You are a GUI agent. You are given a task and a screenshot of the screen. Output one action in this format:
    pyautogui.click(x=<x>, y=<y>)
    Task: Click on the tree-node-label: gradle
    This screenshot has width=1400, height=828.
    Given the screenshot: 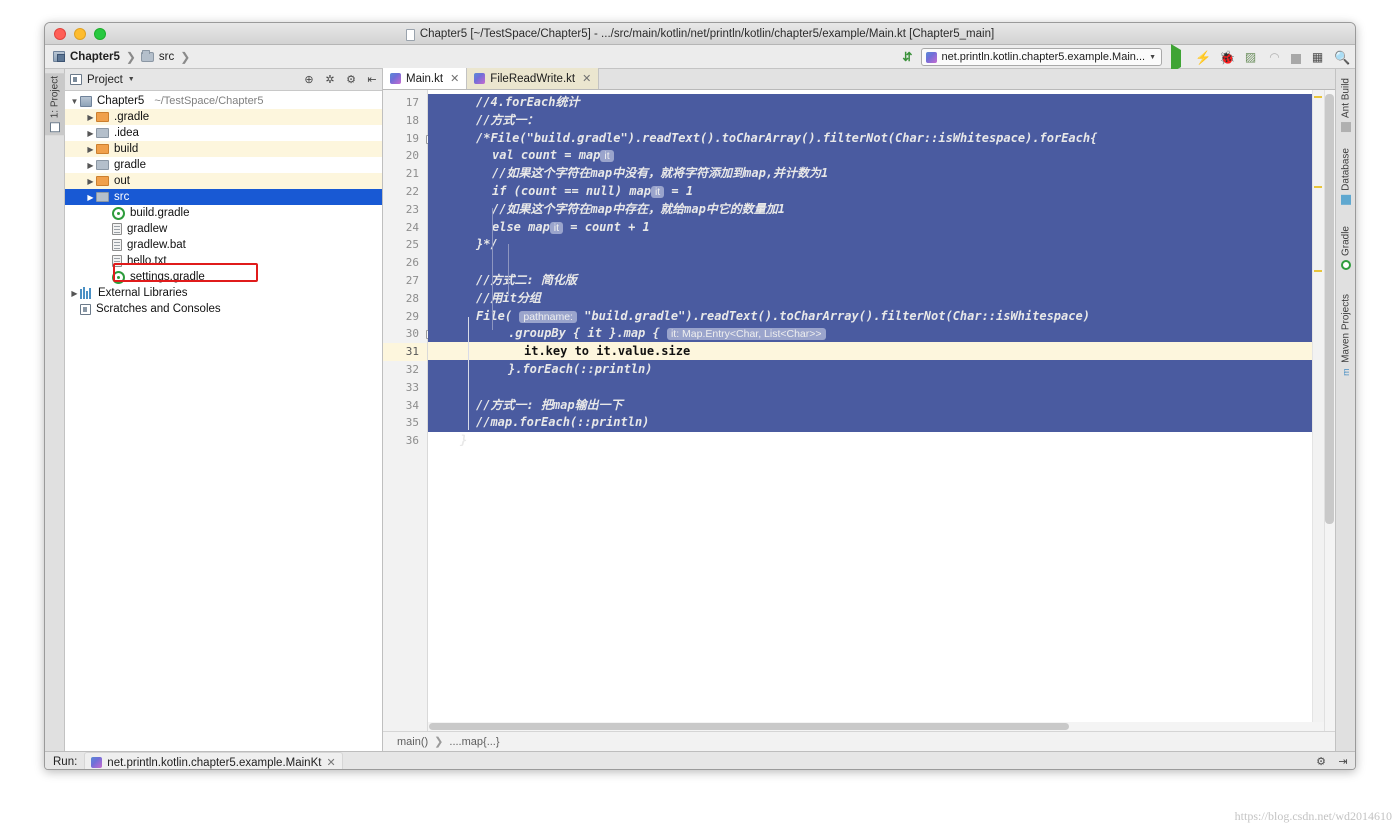 What is the action you would take?
    pyautogui.click(x=130, y=165)
    